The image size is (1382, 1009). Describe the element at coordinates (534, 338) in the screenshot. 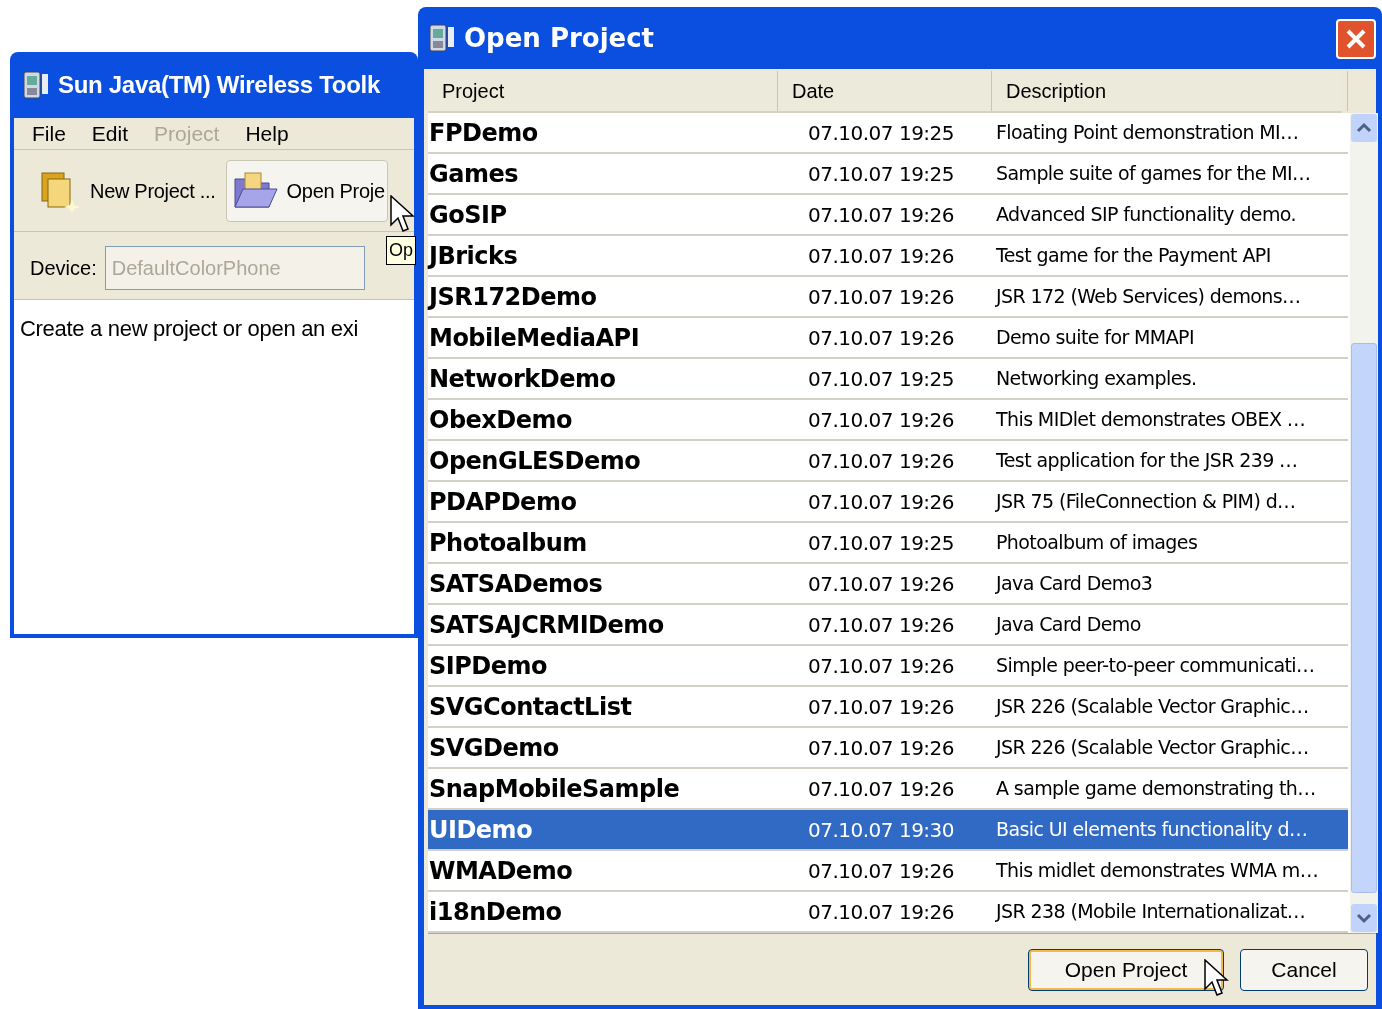

I see `project-name: MobileMediaAPI` at that location.